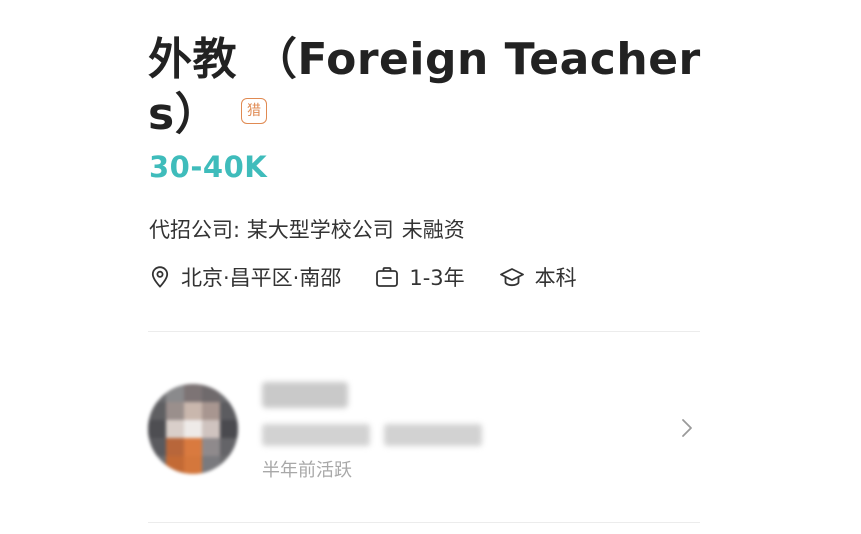  What do you see at coordinates (307, 470) in the screenshot?
I see `recruiter-active-status: 半年前活跃` at bounding box center [307, 470].